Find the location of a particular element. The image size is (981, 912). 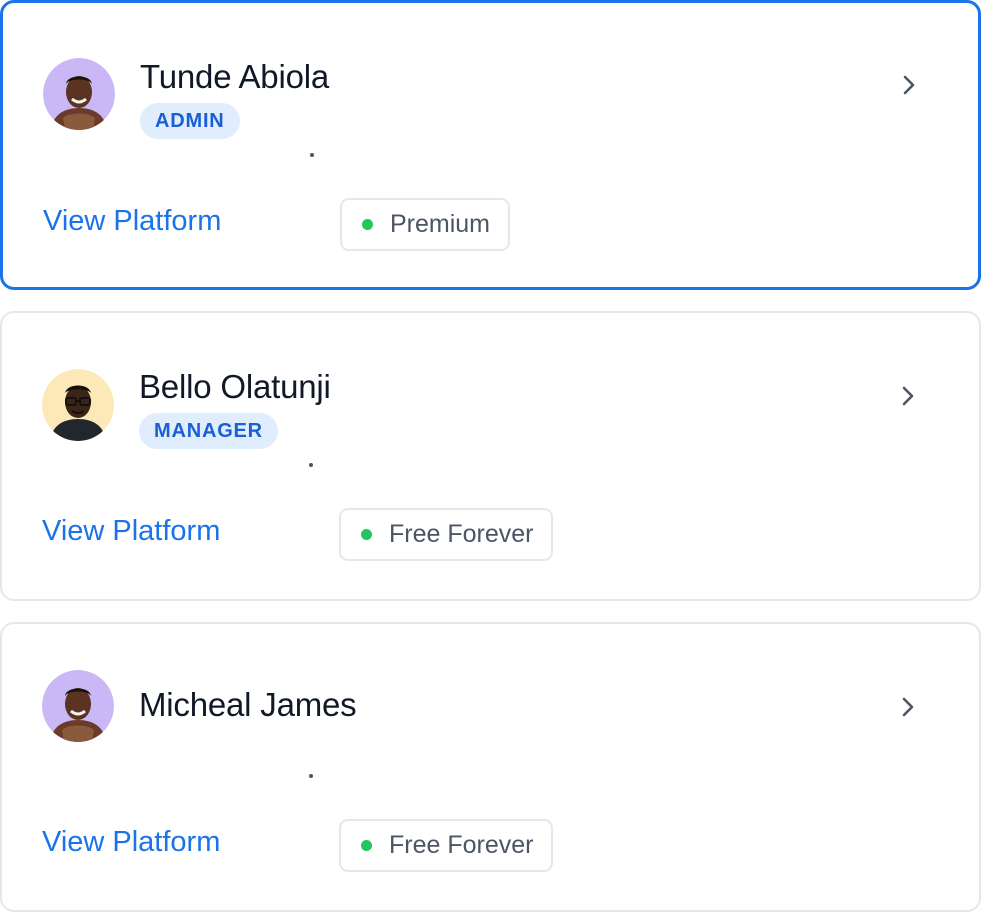

plan-label: Premium is located at coordinates (440, 224).